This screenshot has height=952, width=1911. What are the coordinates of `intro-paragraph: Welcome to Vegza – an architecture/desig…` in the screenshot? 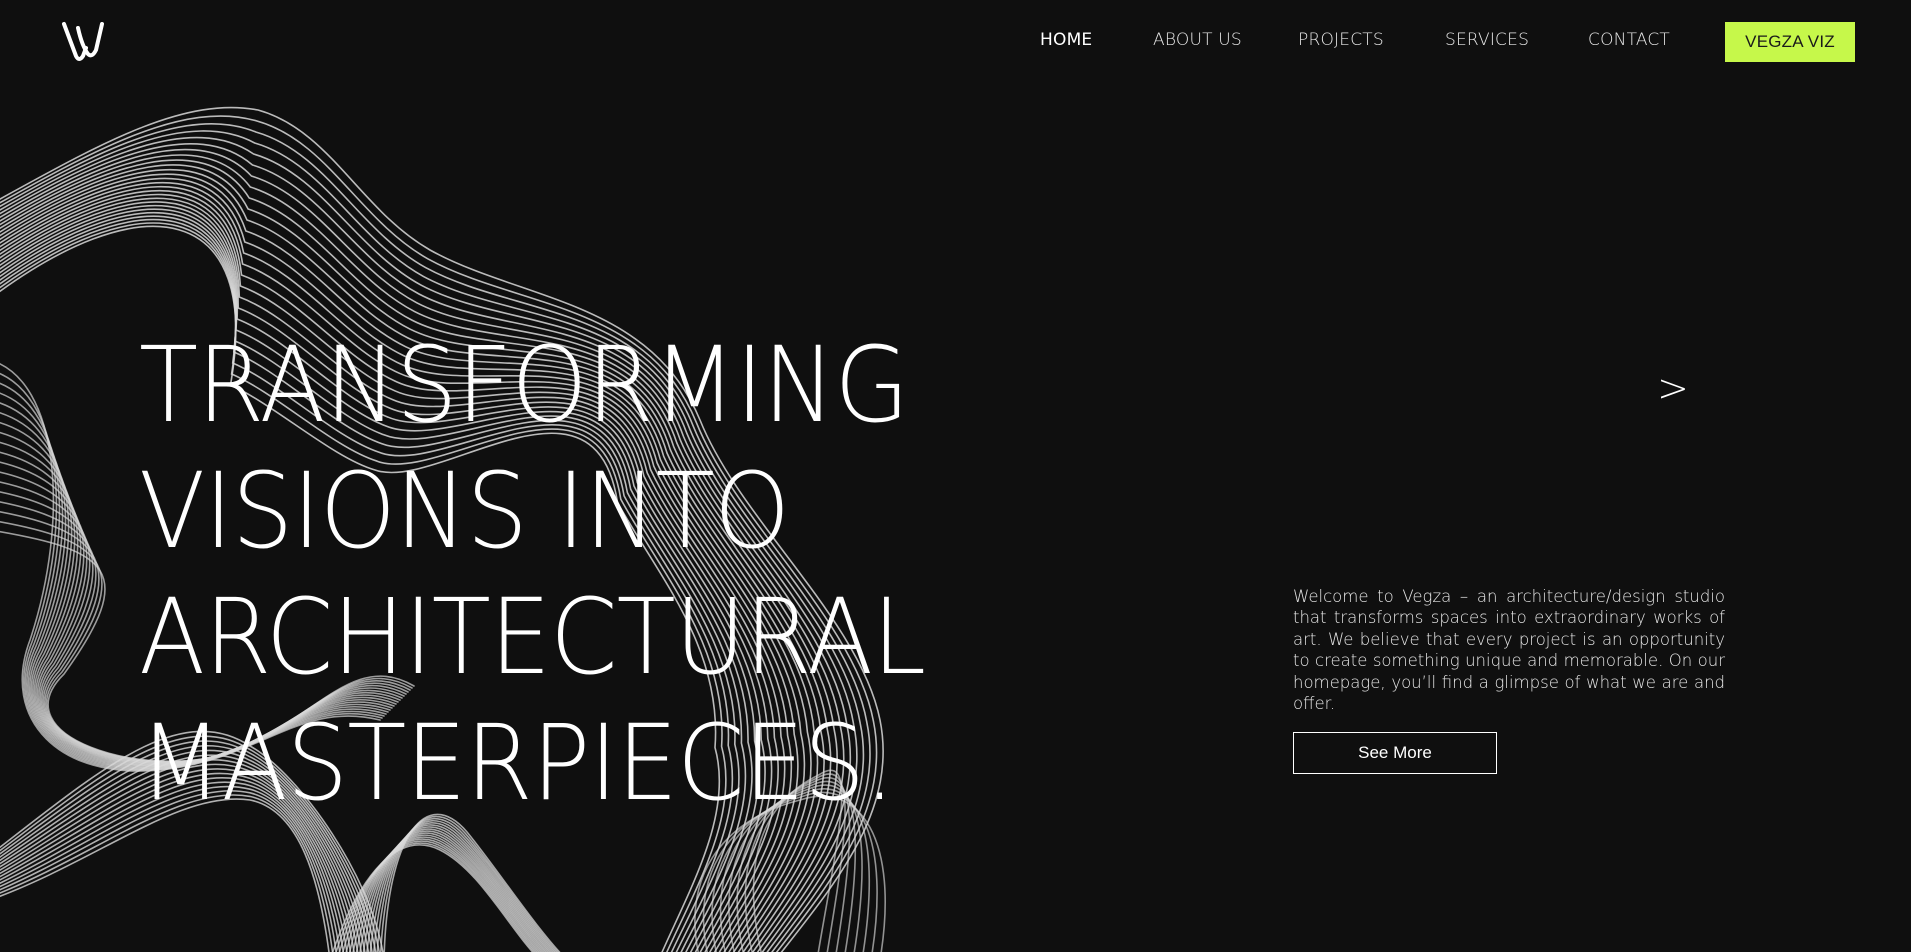 It's located at (1509, 650).